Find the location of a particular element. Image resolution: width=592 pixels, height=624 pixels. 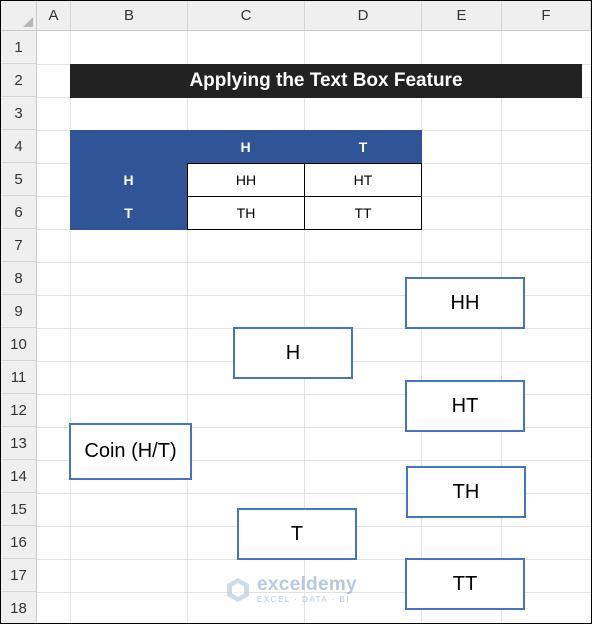

row-header-5: 5 is located at coordinates (19, 179).